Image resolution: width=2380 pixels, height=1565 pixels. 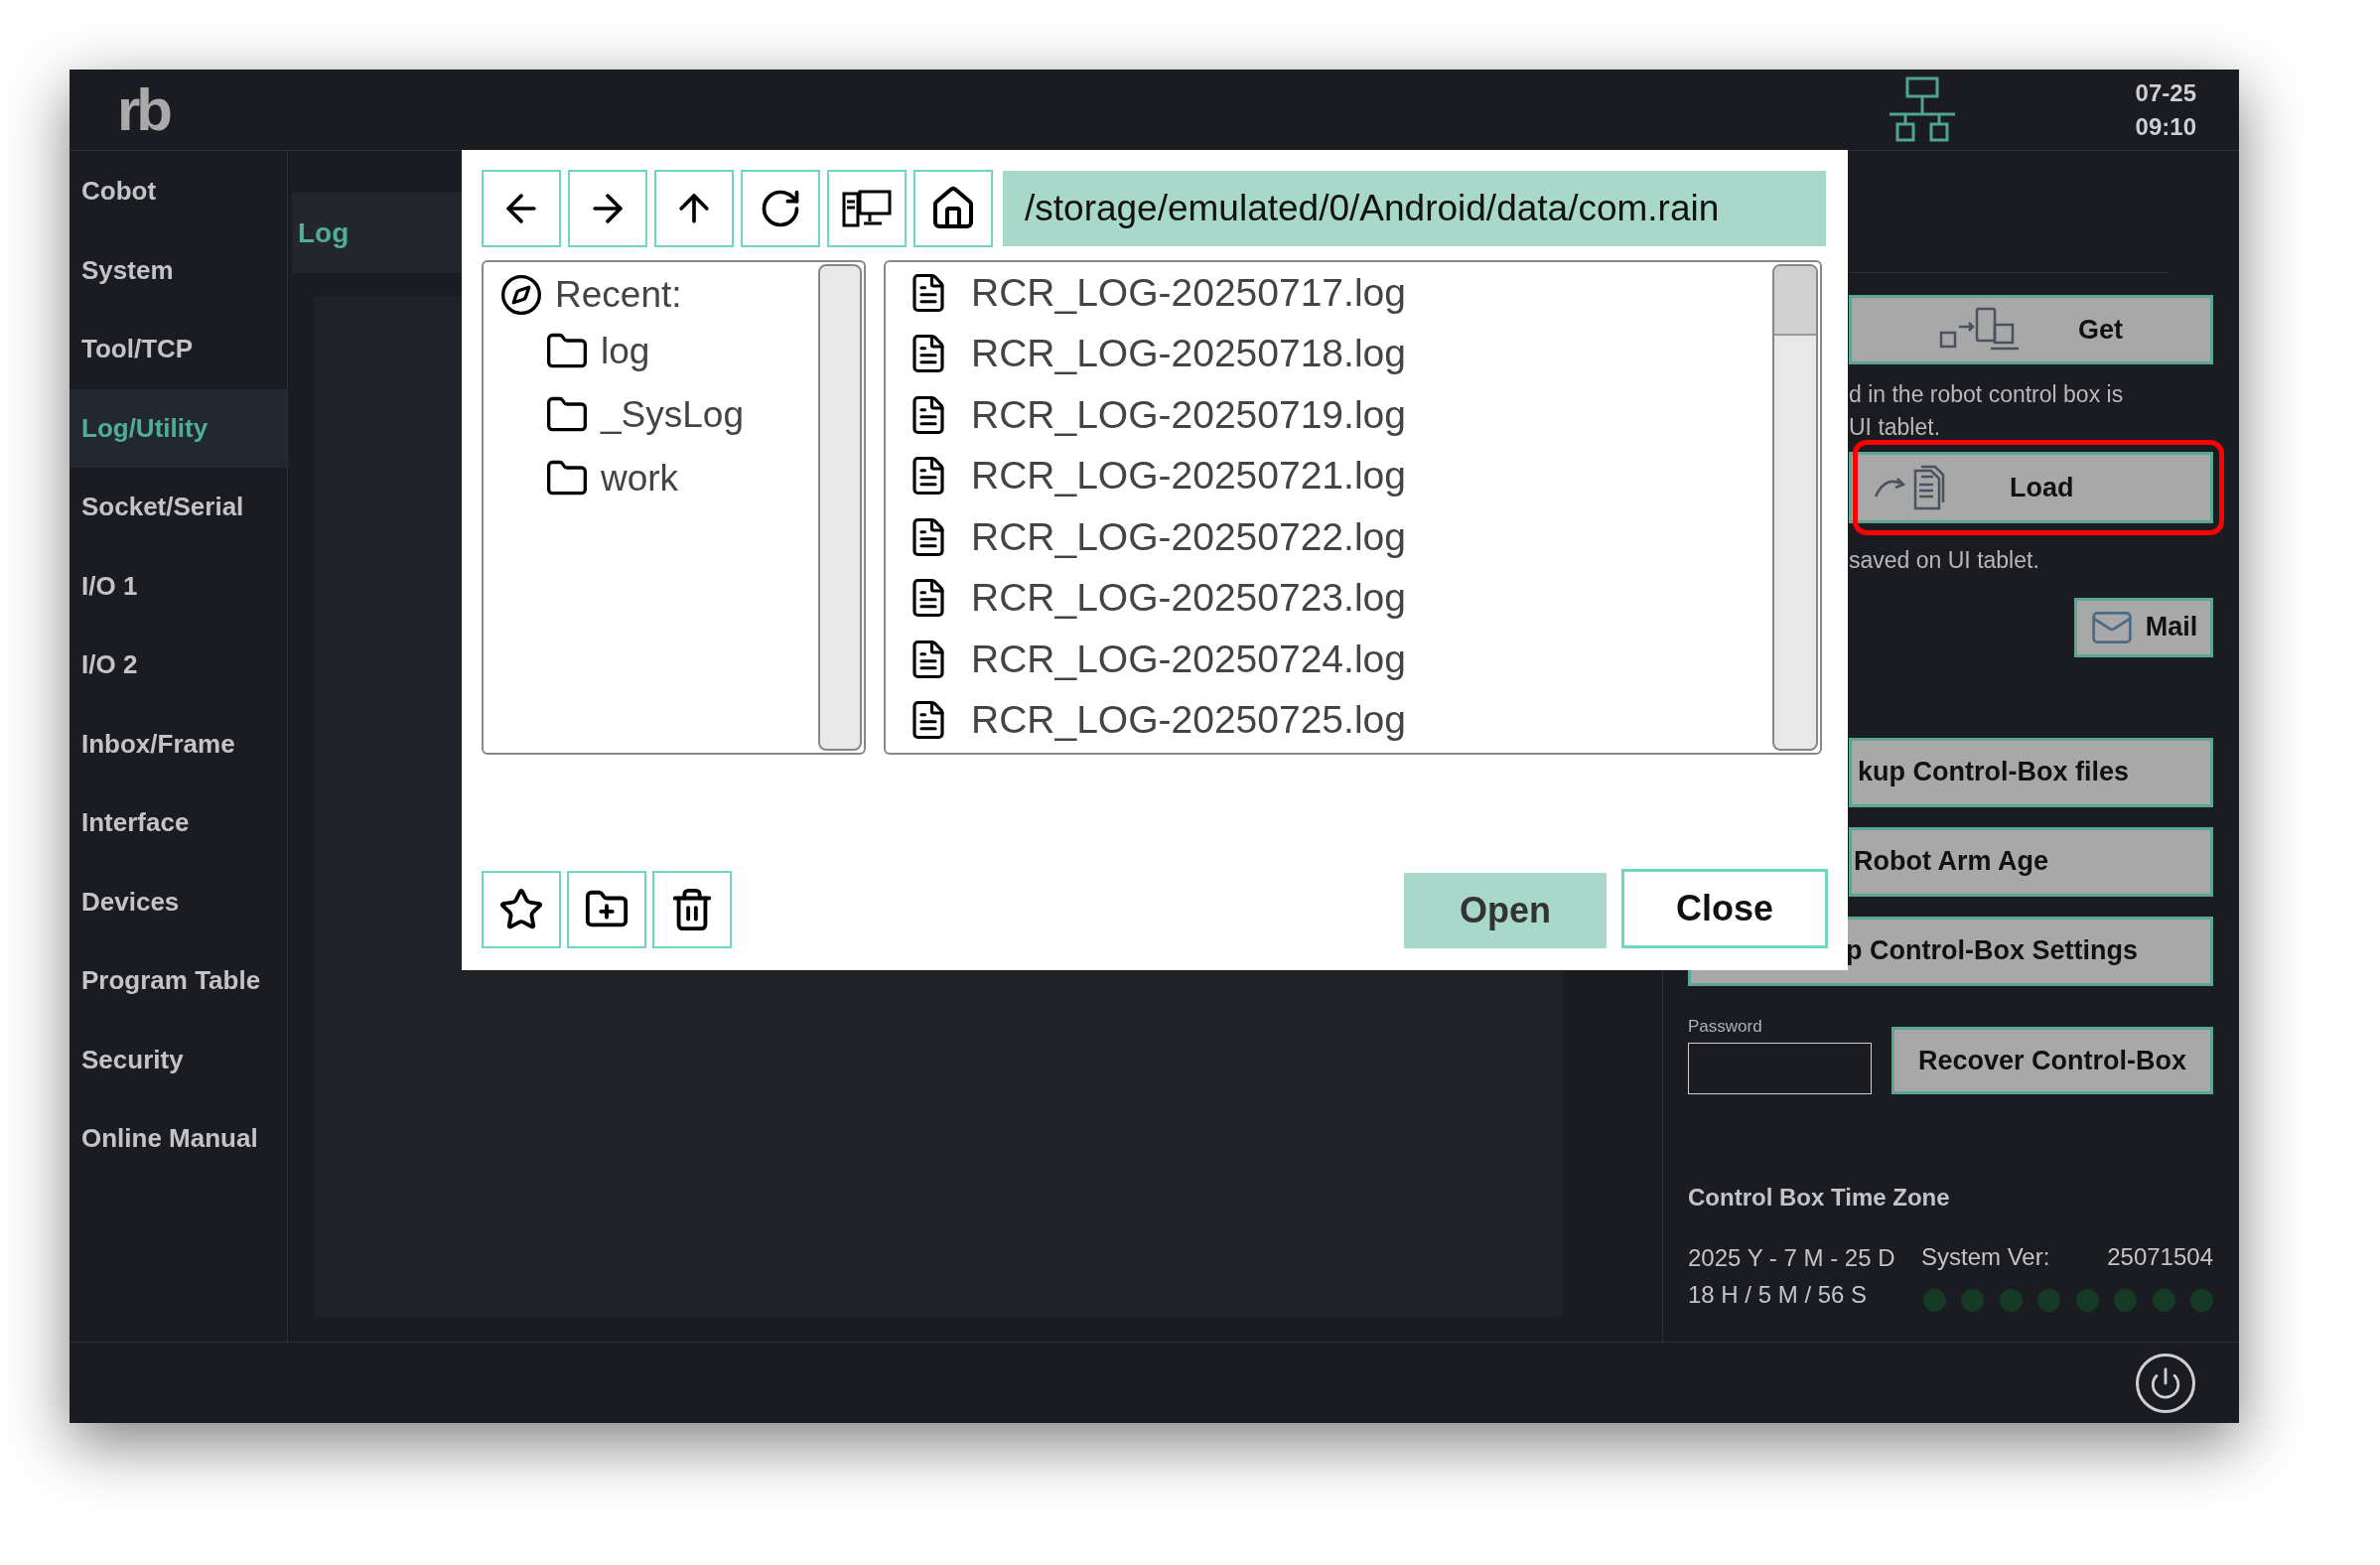 What do you see at coordinates (521, 209) in the screenshot?
I see `back-button` at bounding box center [521, 209].